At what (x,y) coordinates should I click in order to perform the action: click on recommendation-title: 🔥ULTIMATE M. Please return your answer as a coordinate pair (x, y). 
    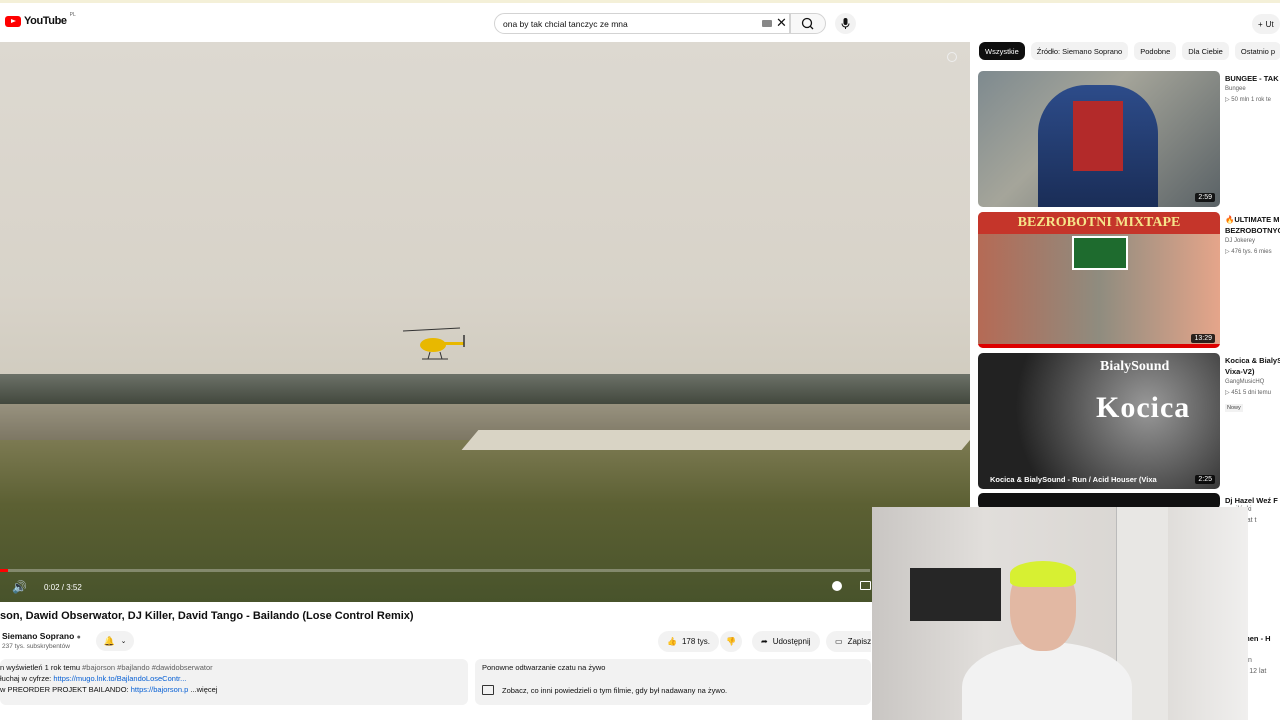
    Looking at the image, I should click on (1252, 219).